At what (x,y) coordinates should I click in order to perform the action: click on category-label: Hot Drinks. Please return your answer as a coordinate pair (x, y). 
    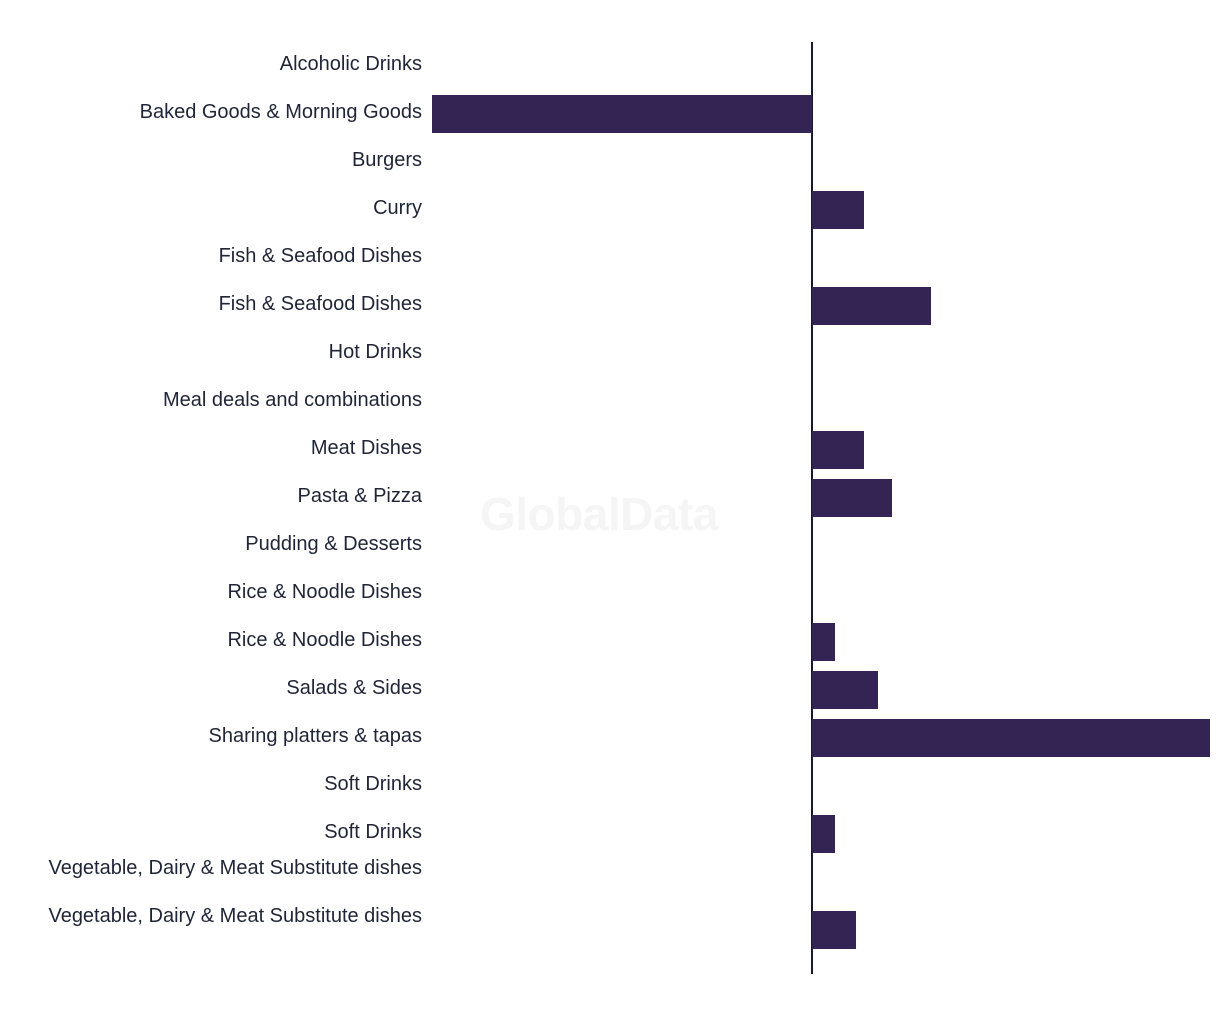
    Looking at the image, I should click on (375, 352).